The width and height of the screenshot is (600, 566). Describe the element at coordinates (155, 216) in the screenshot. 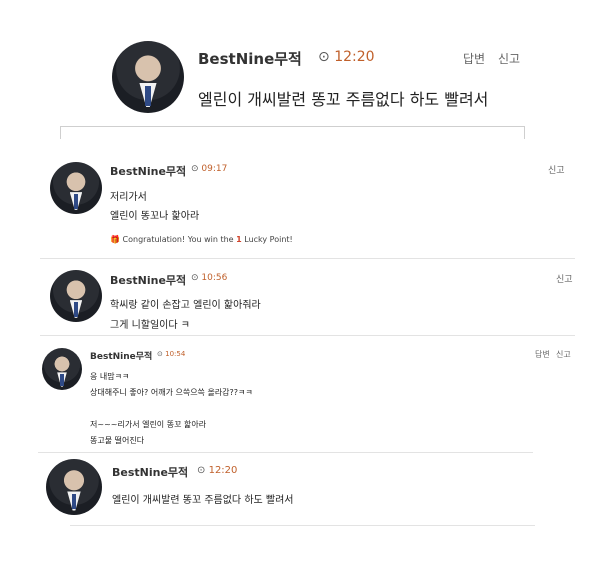

I see `comment-line: 엘린이 똥꼬나 핥아라` at that location.